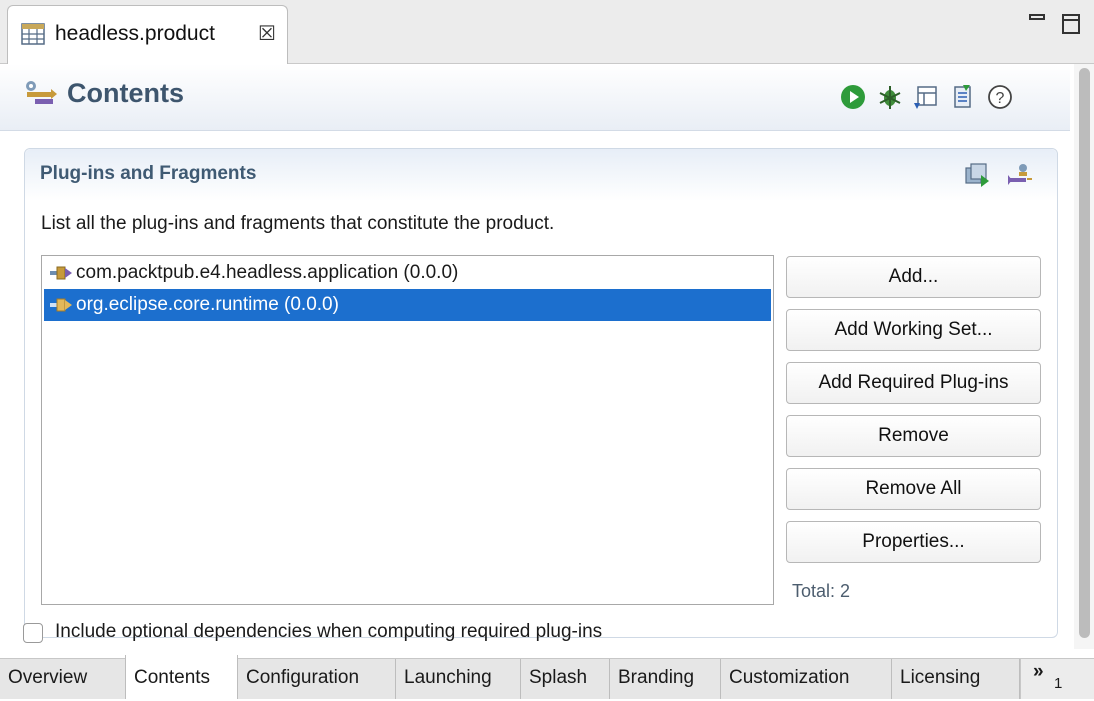 The height and width of the screenshot is (701, 1094). I want to click on more-tabs-button: » 1, so click(1057, 679).